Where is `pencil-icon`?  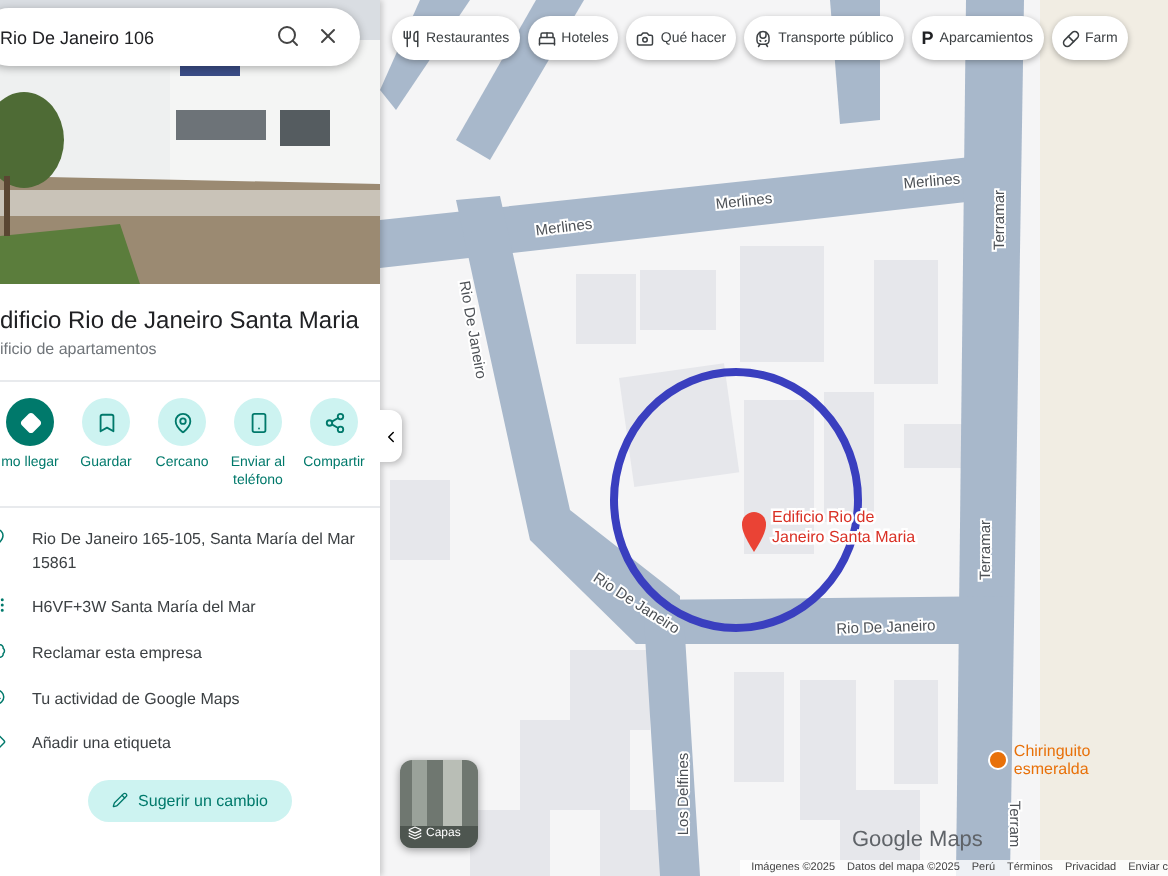 pencil-icon is located at coordinates (120, 800).